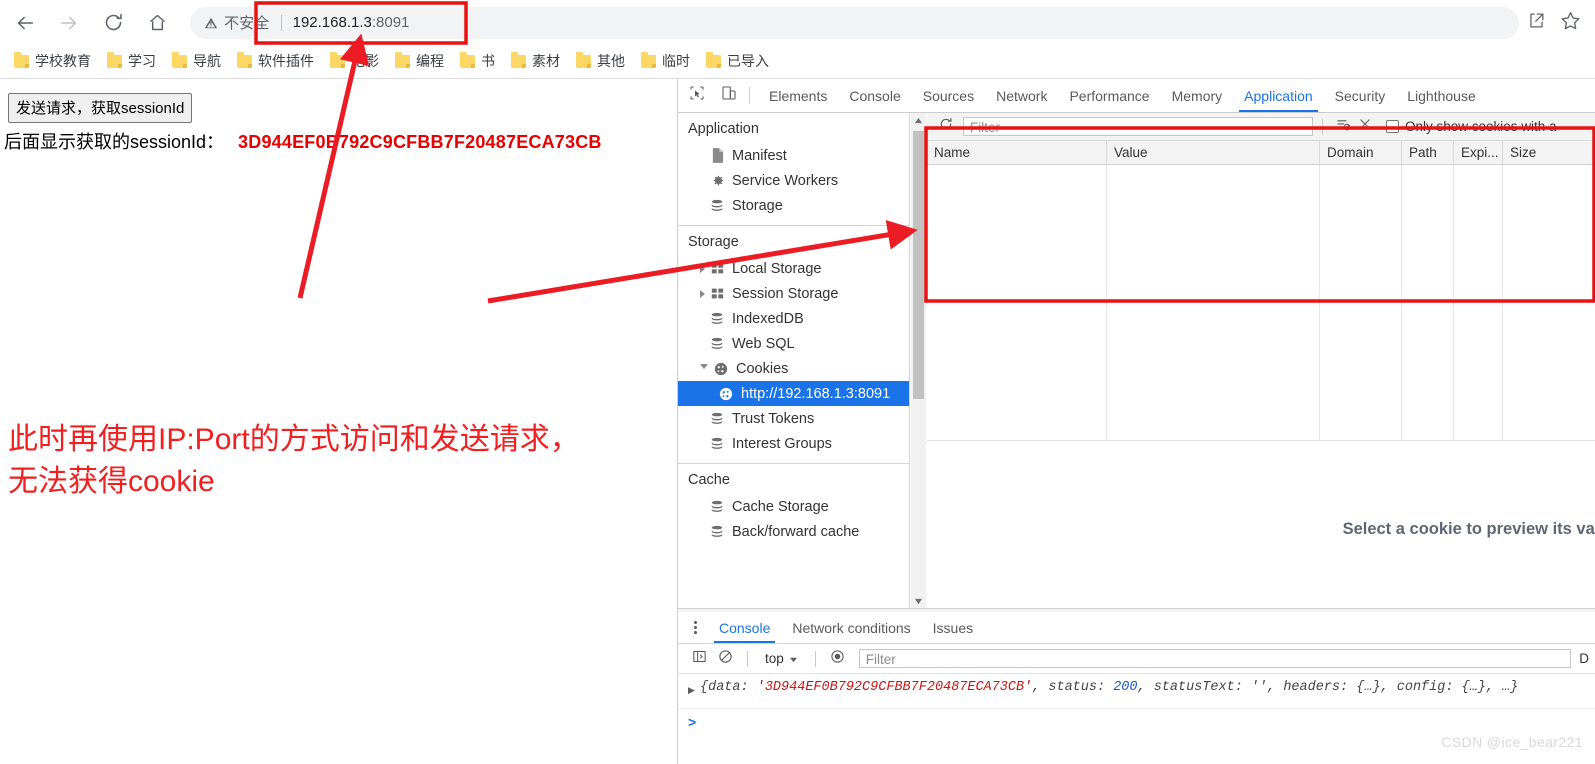 Image resolution: width=1595 pixels, height=764 pixels. Describe the element at coordinates (1213, 152) in the screenshot. I see `column-header-value: Value` at that location.